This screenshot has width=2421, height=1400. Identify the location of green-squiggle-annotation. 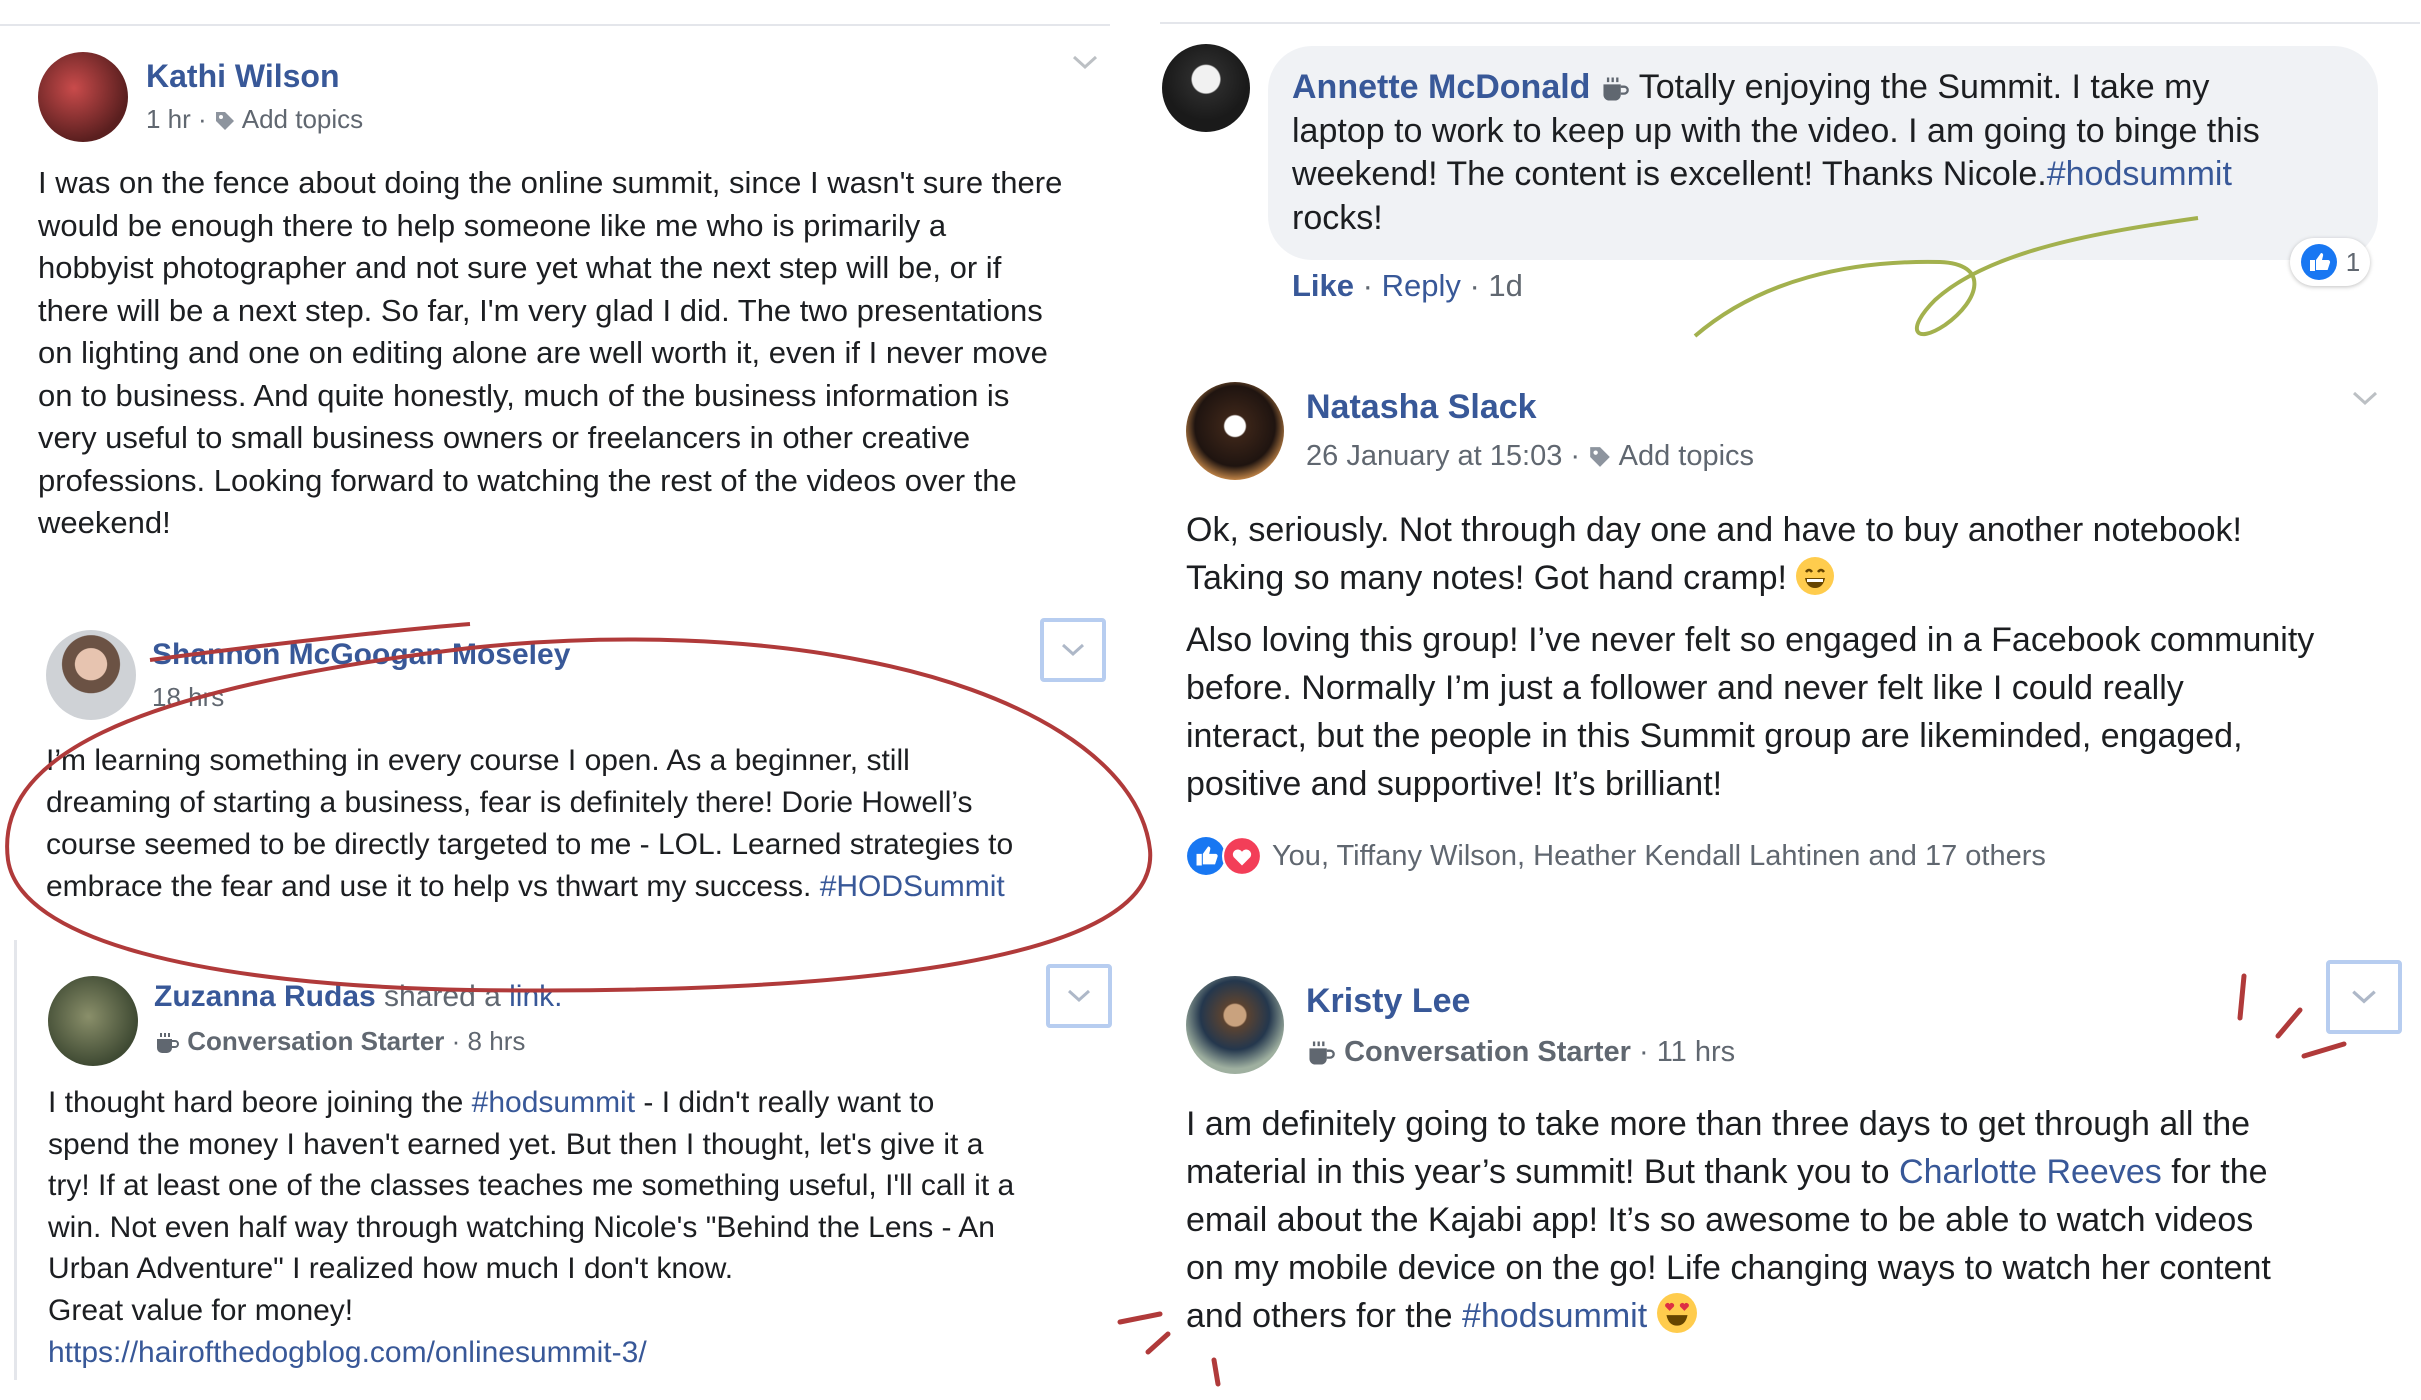
(1946, 277).